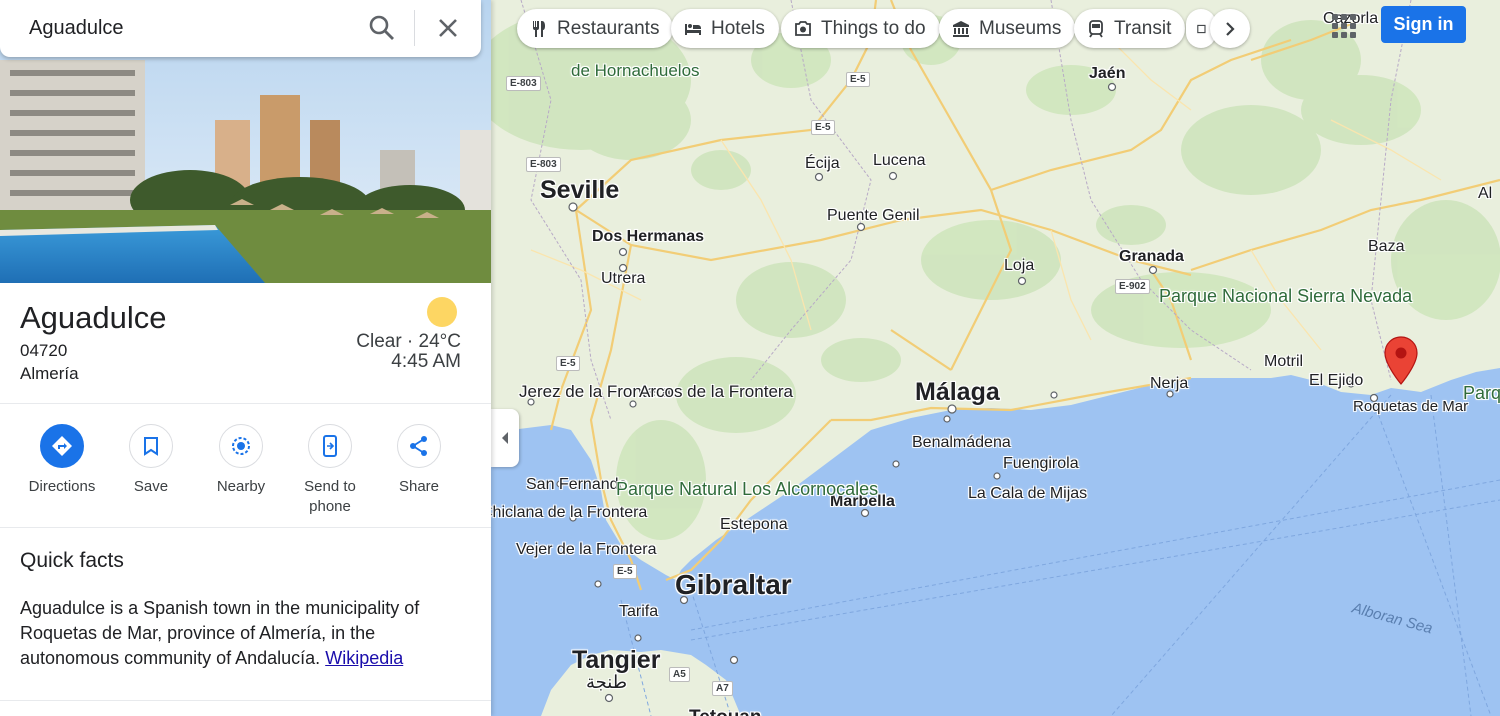 This screenshot has height=716, width=1500. I want to click on chip-label: Transit, so click(1143, 28).